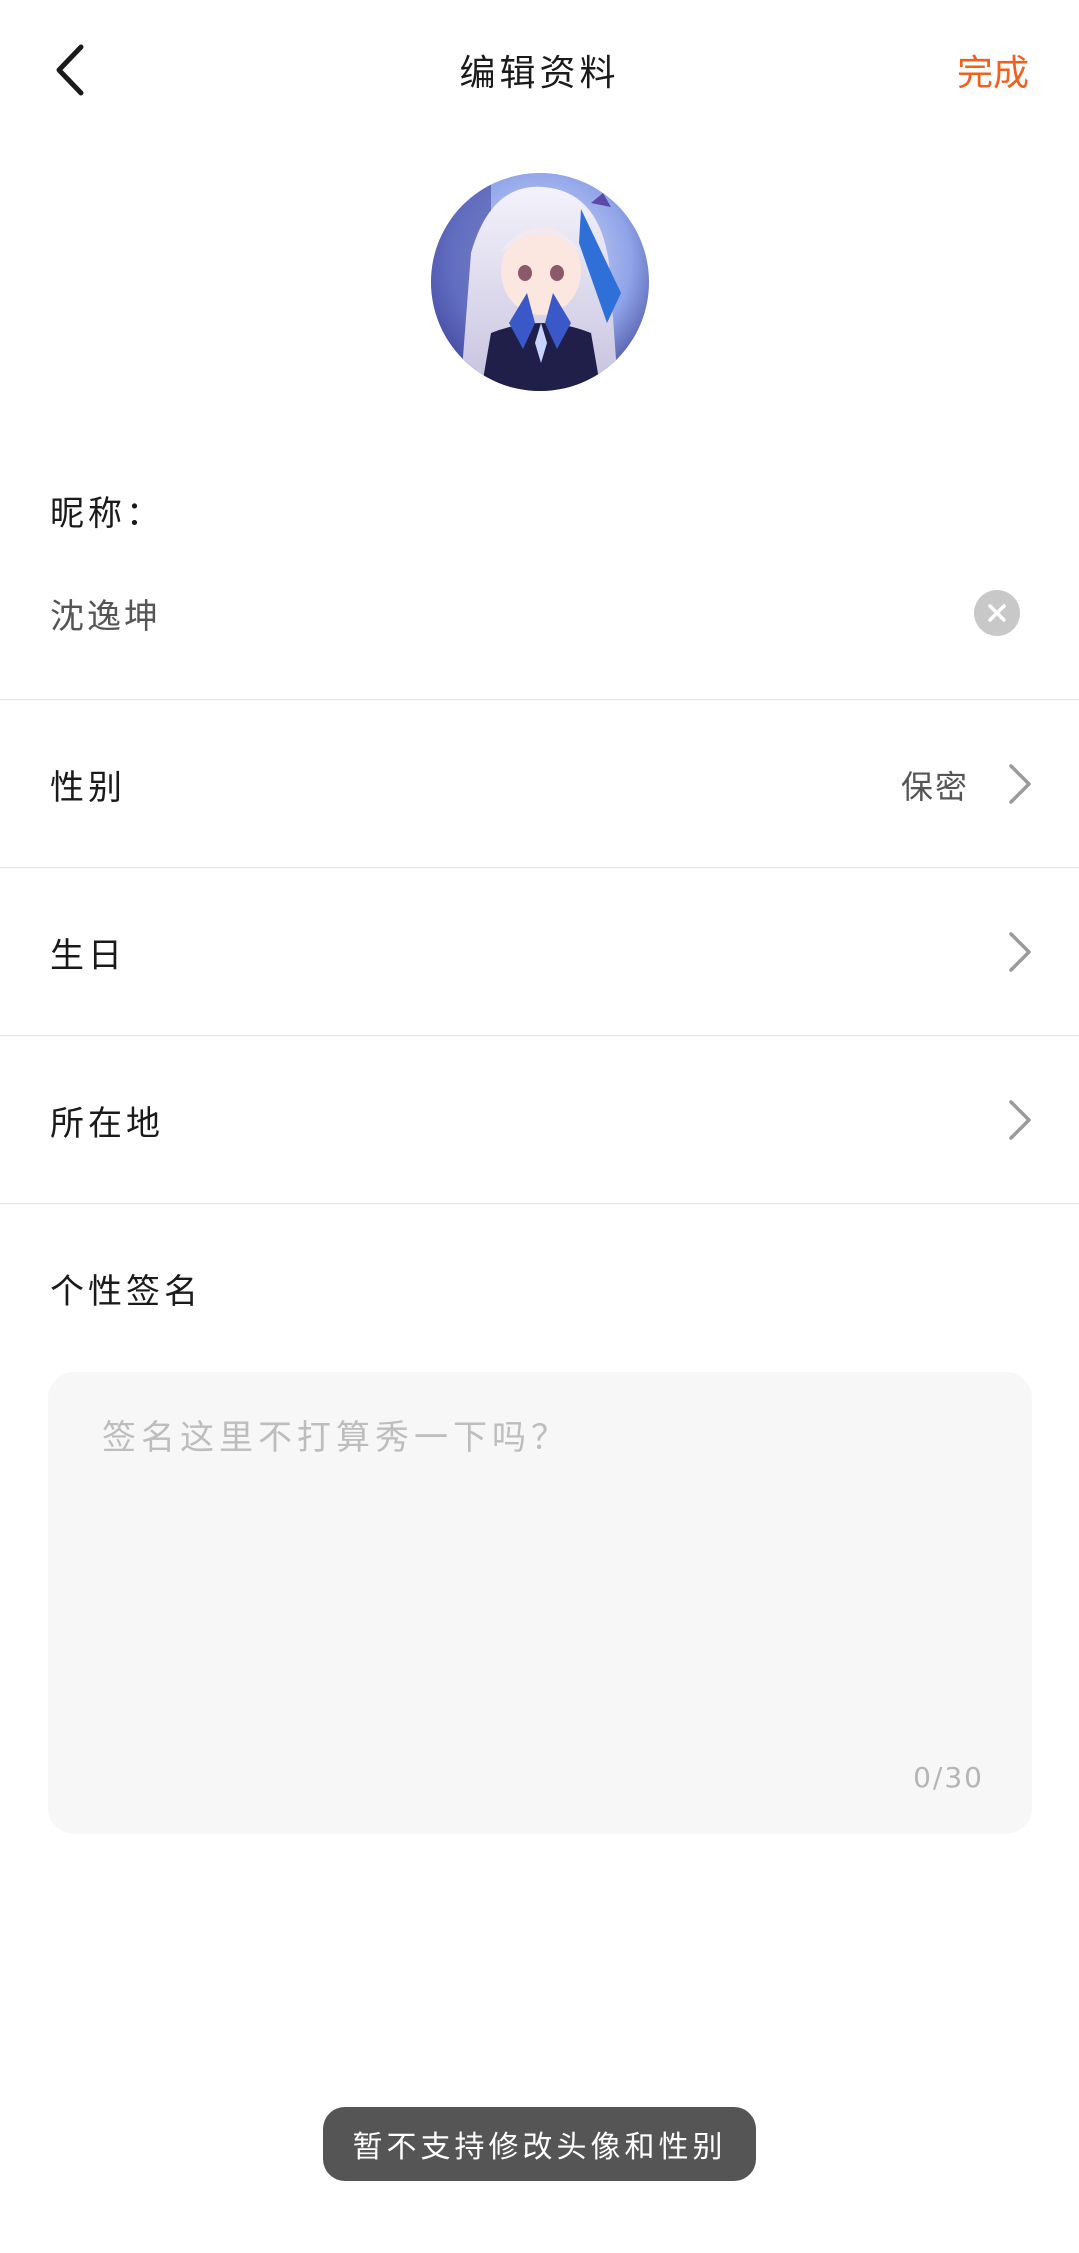 Image resolution: width=1079 pixels, height=2253 pixels. Describe the element at coordinates (934, 787) in the screenshot. I see `gender-value: 保密` at that location.